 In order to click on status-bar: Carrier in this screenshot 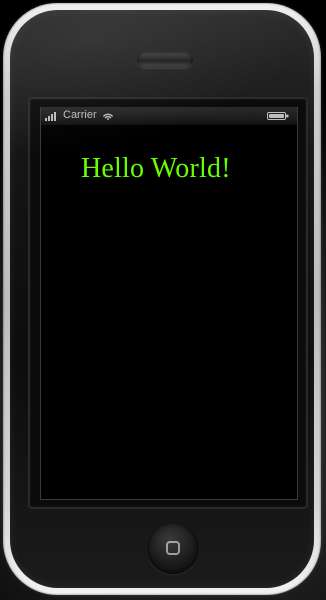, I will do `click(169, 116)`.